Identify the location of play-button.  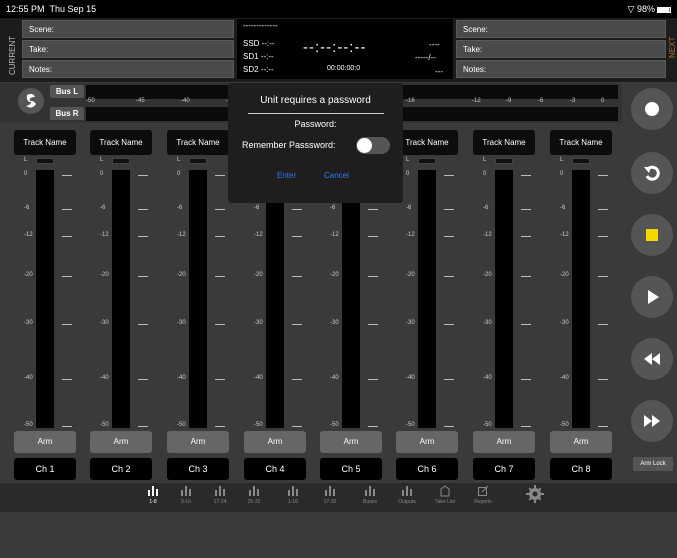
(652, 297).